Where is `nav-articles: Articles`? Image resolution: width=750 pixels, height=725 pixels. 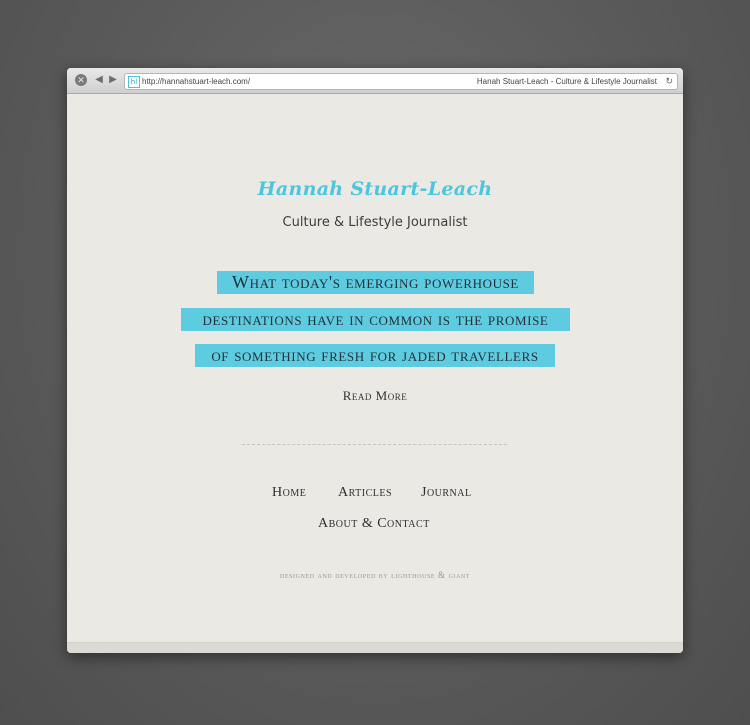 nav-articles: Articles is located at coordinates (365, 493).